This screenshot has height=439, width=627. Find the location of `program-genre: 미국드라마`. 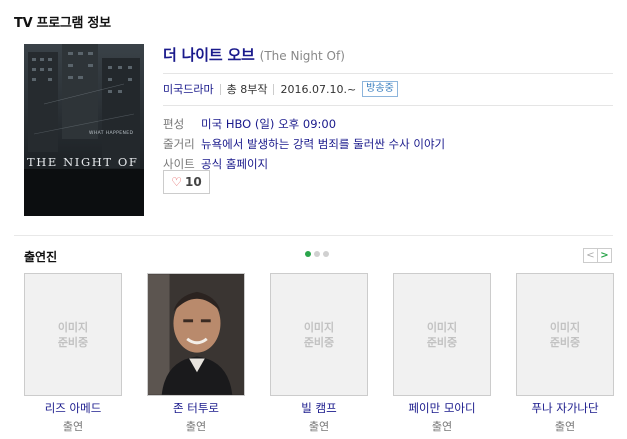

program-genre: 미국드라마 is located at coordinates (188, 89).